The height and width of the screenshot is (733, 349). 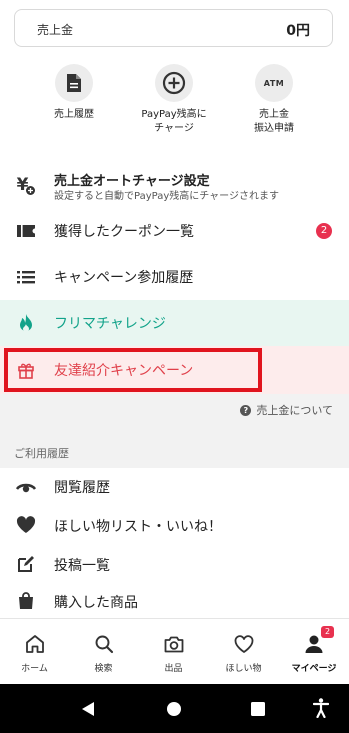 What do you see at coordinates (258, 709) in the screenshot?
I see `recents-icon` at bounding box center [258, 709].